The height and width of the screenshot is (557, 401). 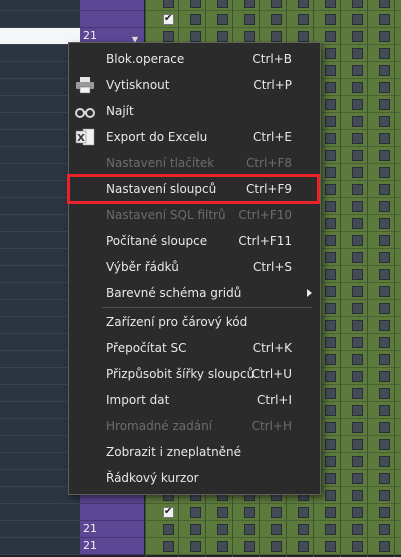 I want to click on menu-item: Řádkový kurzor, so click(x=194, y=478).